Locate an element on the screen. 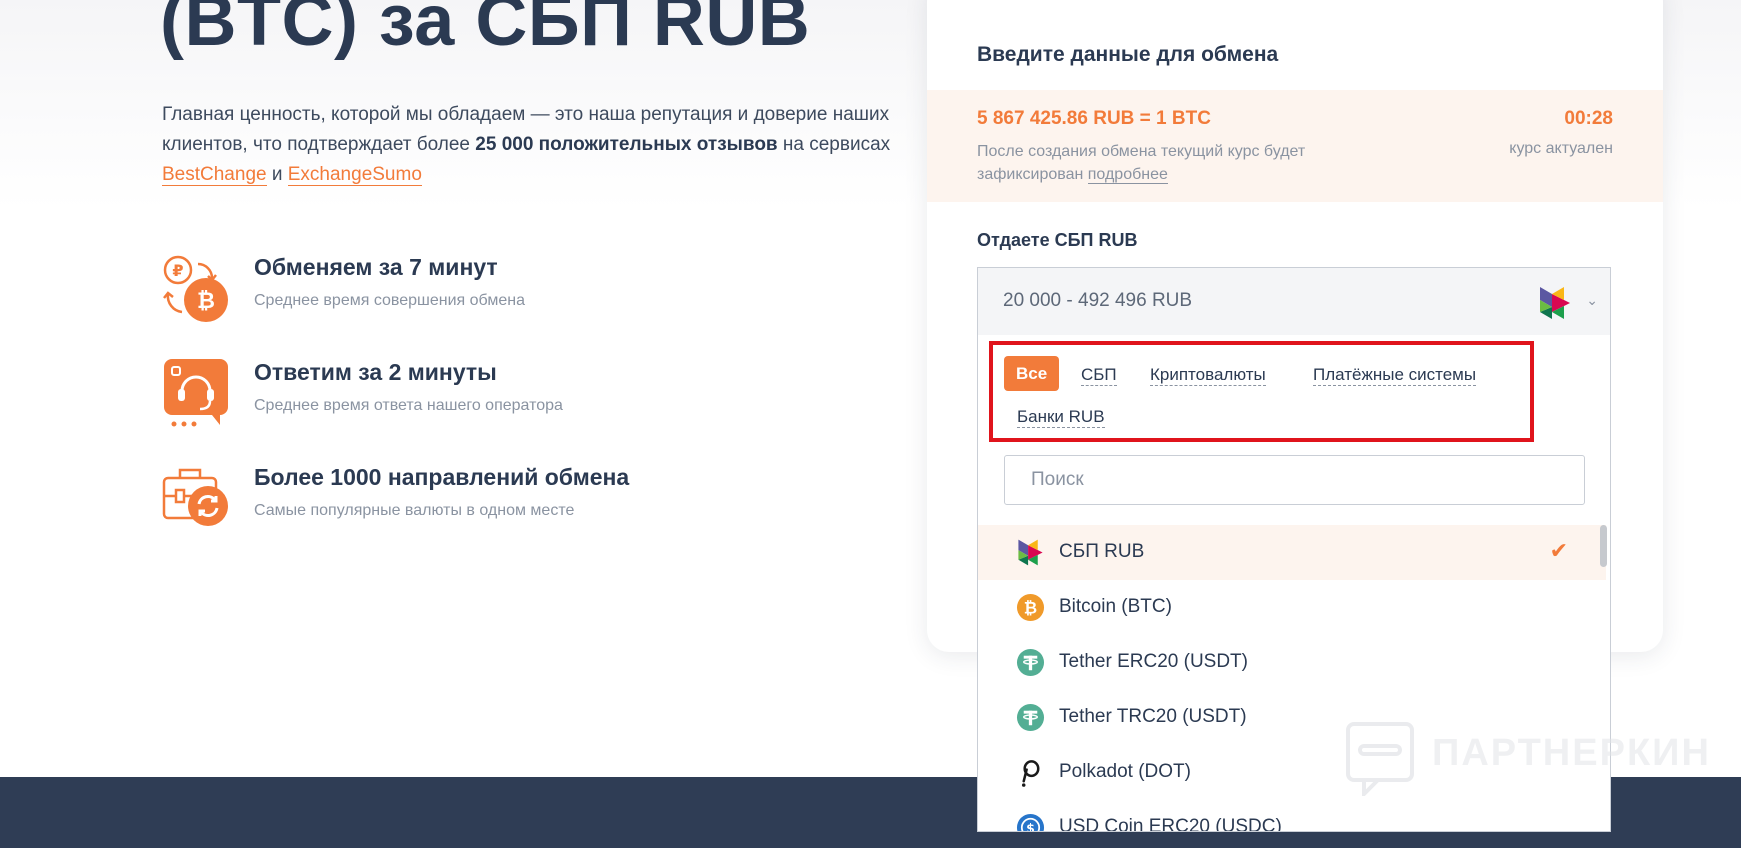 Image resolution: width=1741 pixels, height=848 pixels. give-currency-select: 20 000 - 492 496 RUB ⌄ is located at coordinates (1294, 301).